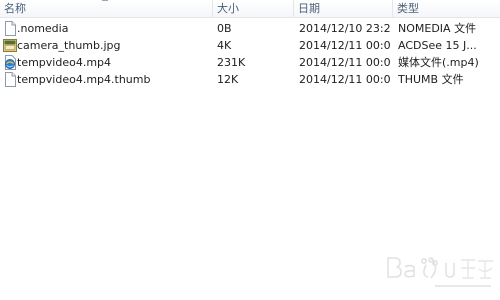 This screenshot has width=500, height=300. Describe the element at coordinates (437, 28) in the screenshot. I see `file-type: NOMEDIA 文件` at that location.